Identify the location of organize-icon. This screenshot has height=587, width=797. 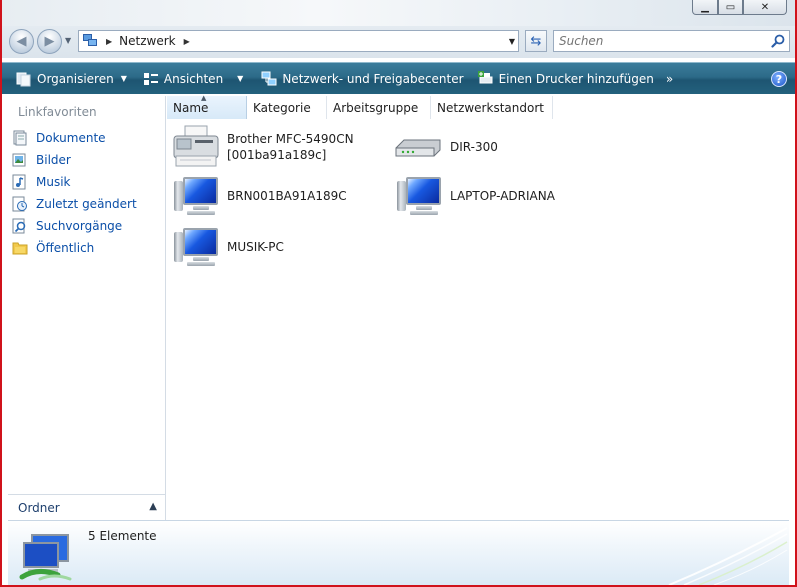
(24, 79).